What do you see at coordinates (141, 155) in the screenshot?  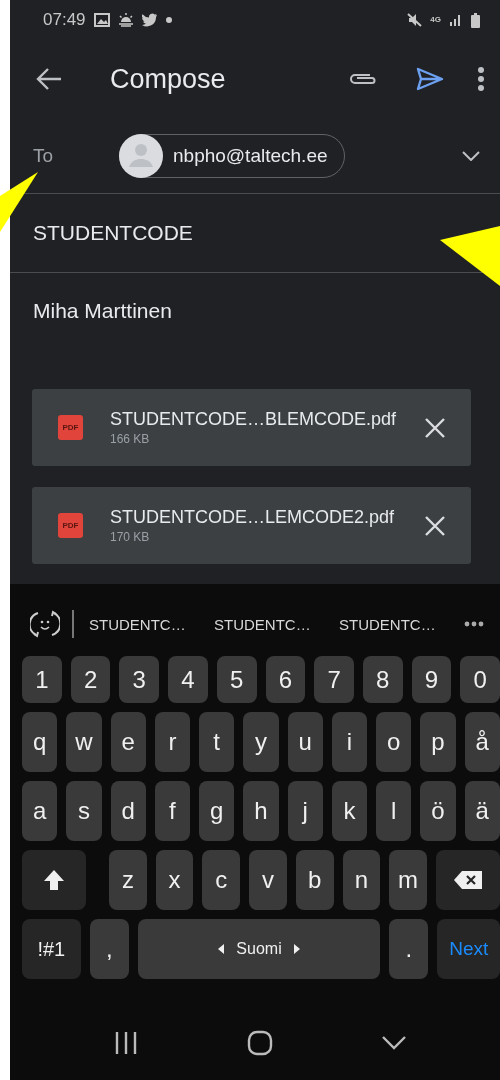 I see `avatar-icon` at bounding box center [141, 155].